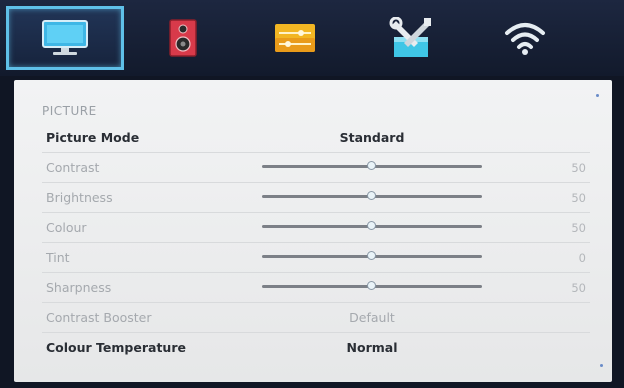 This screenshot has height=388, width=624. I want to click on brightness-slider, so click(372, 195).